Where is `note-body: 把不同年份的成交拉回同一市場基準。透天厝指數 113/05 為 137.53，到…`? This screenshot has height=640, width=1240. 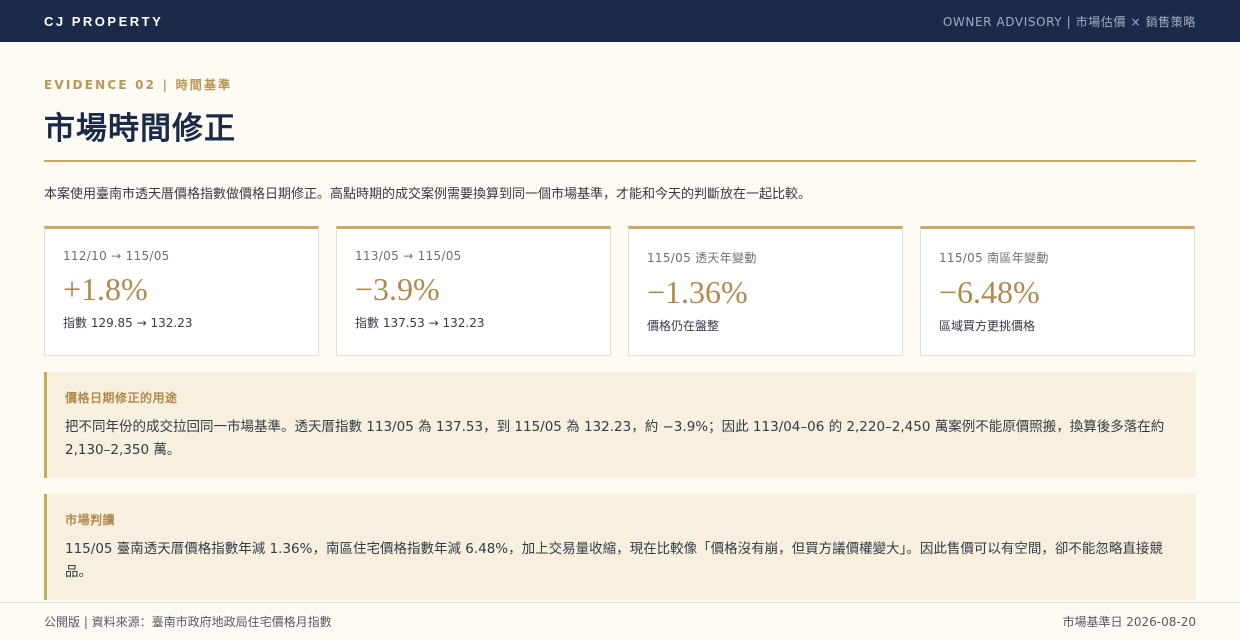
note-body: 把不同年份的成交拉回同一市場基準。透天厝指數 113/05 為 137.53，到… is located at coordinates (615, 438).